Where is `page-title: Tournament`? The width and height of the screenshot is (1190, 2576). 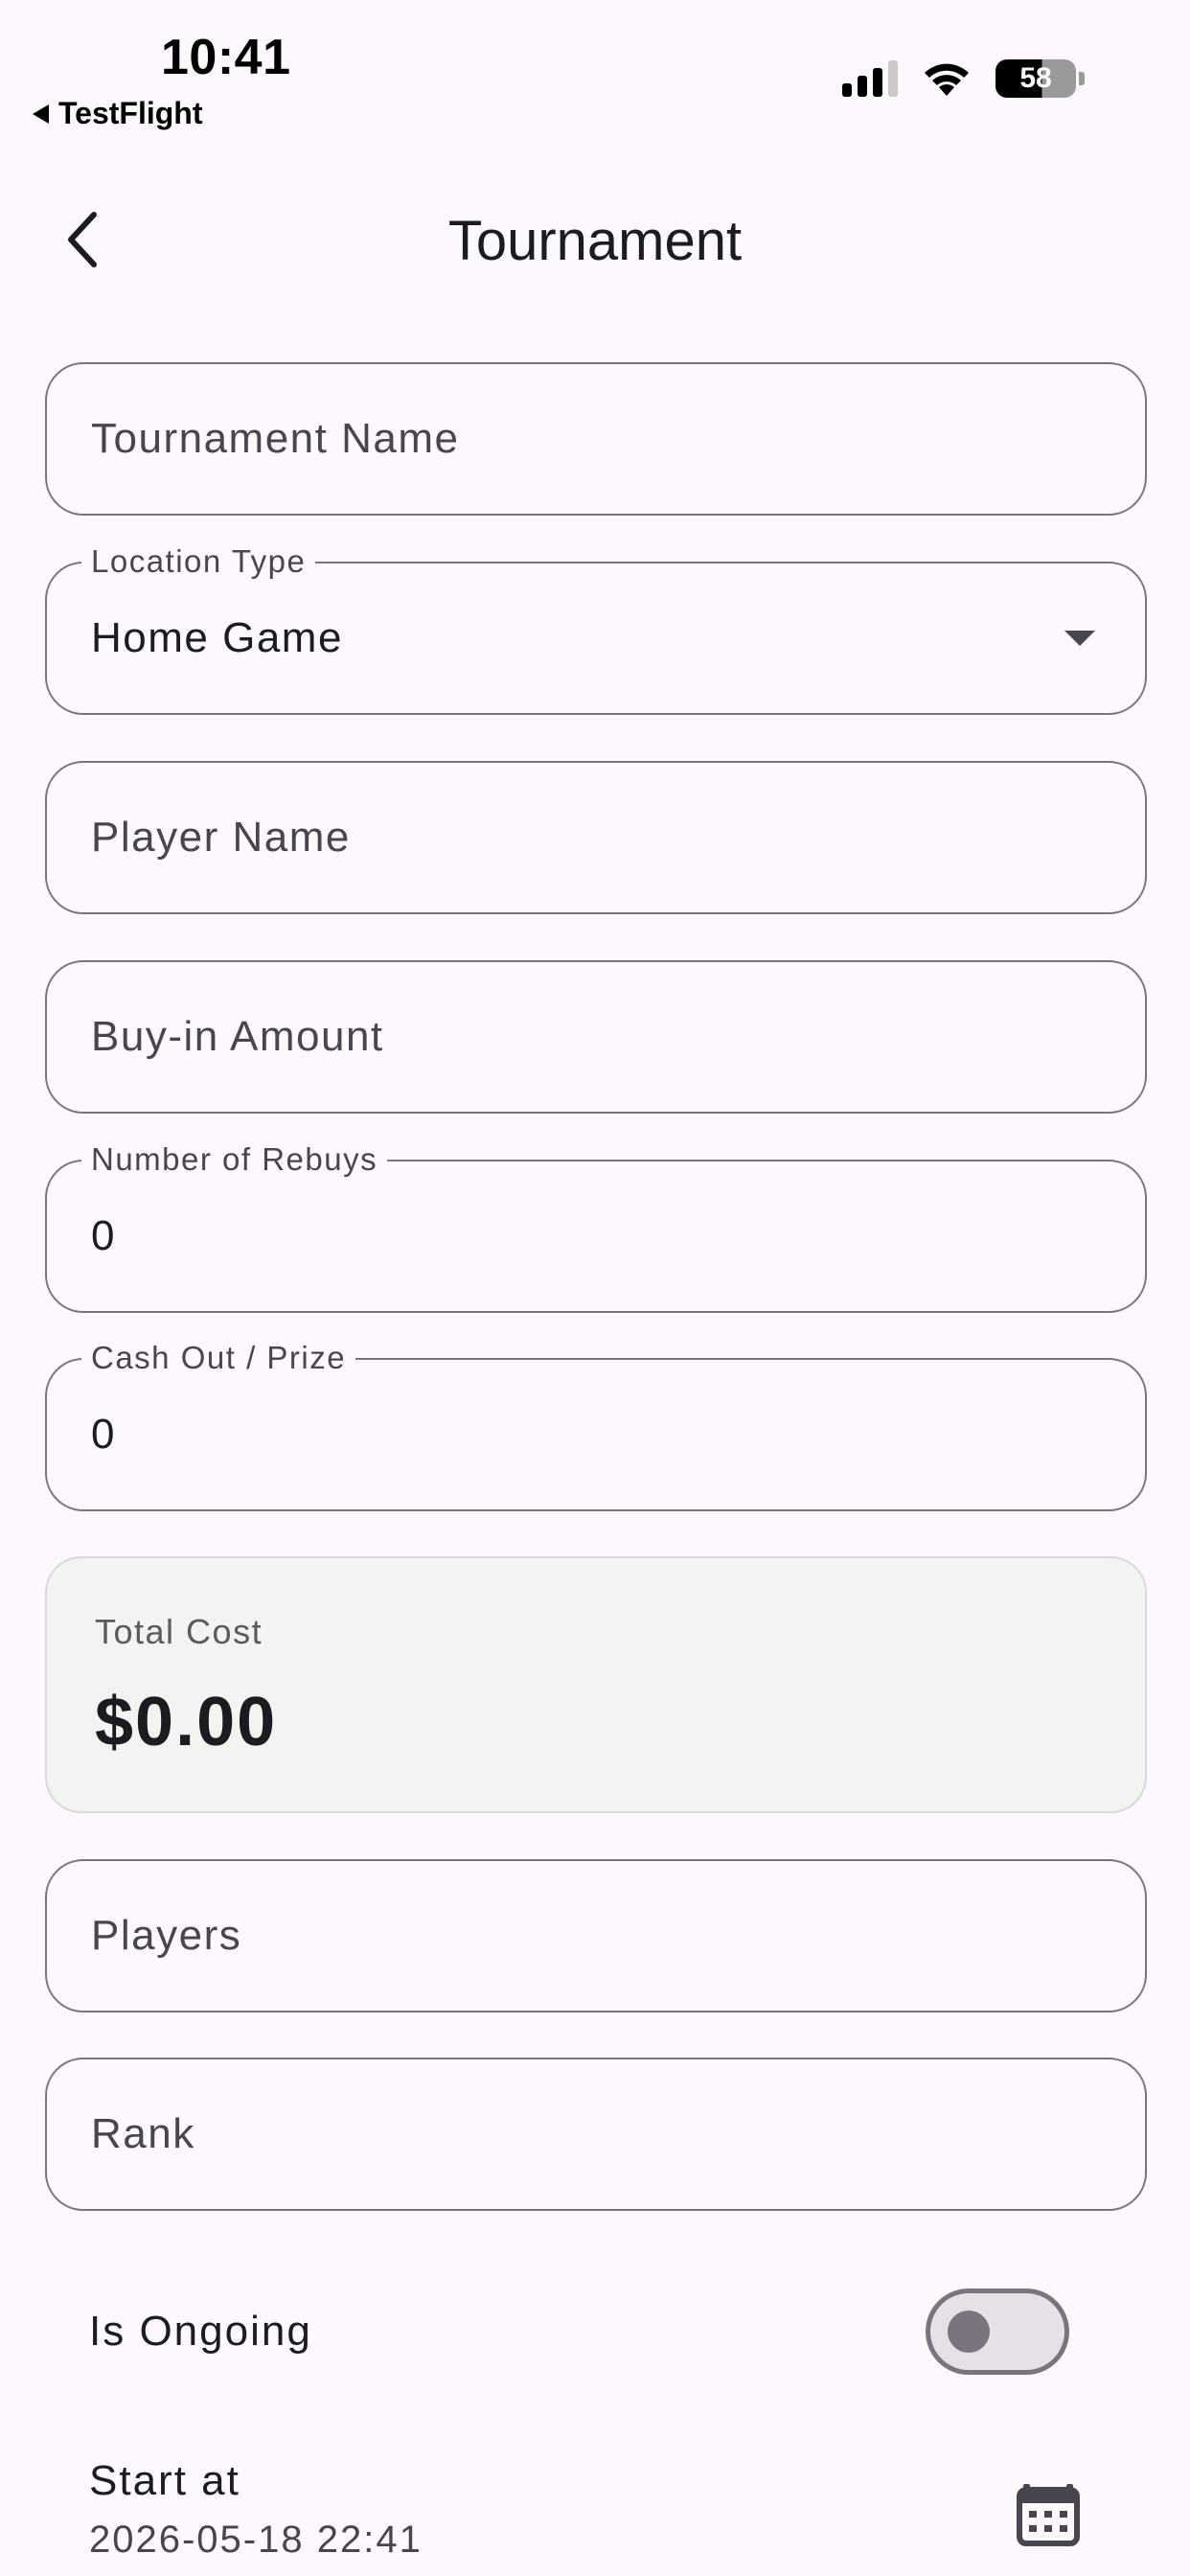
page-title: Tournament is located at coordinates (595, 241).